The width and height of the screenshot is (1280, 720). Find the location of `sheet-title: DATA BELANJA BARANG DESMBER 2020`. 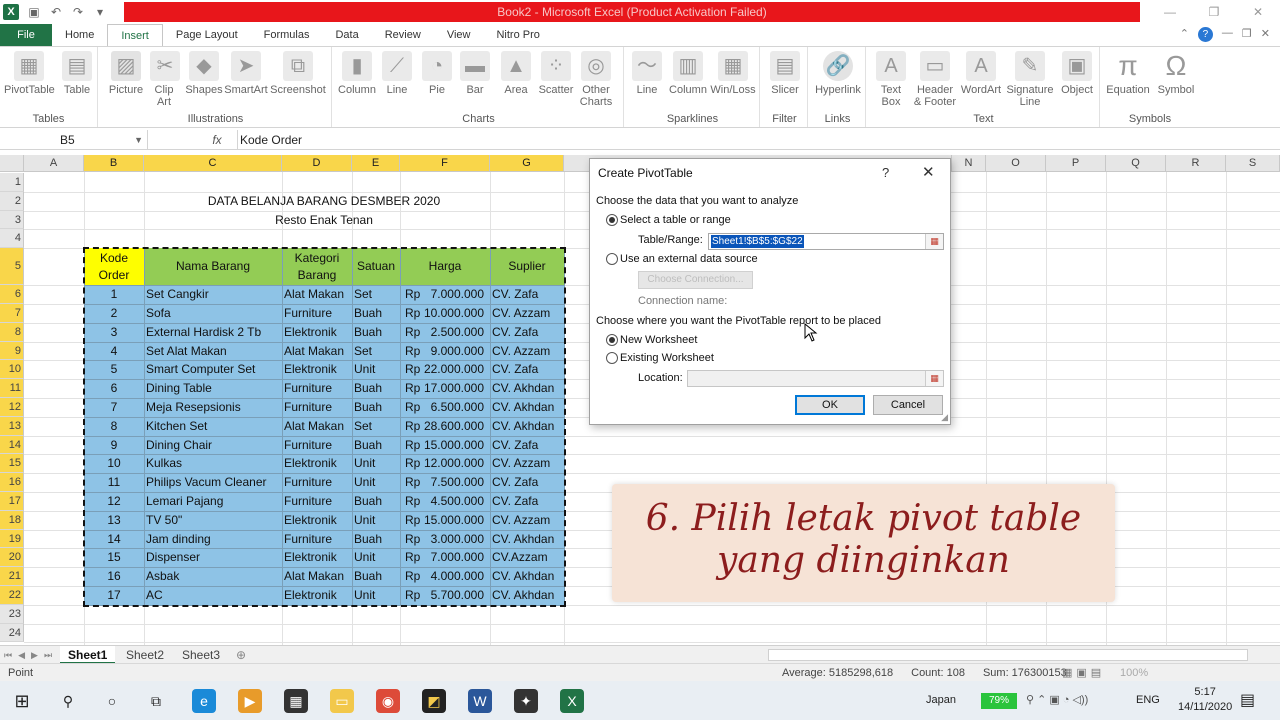

sheet-title: DATA BELANJA BARANG DESMBER 2020 is located at coordinates (324, 201).